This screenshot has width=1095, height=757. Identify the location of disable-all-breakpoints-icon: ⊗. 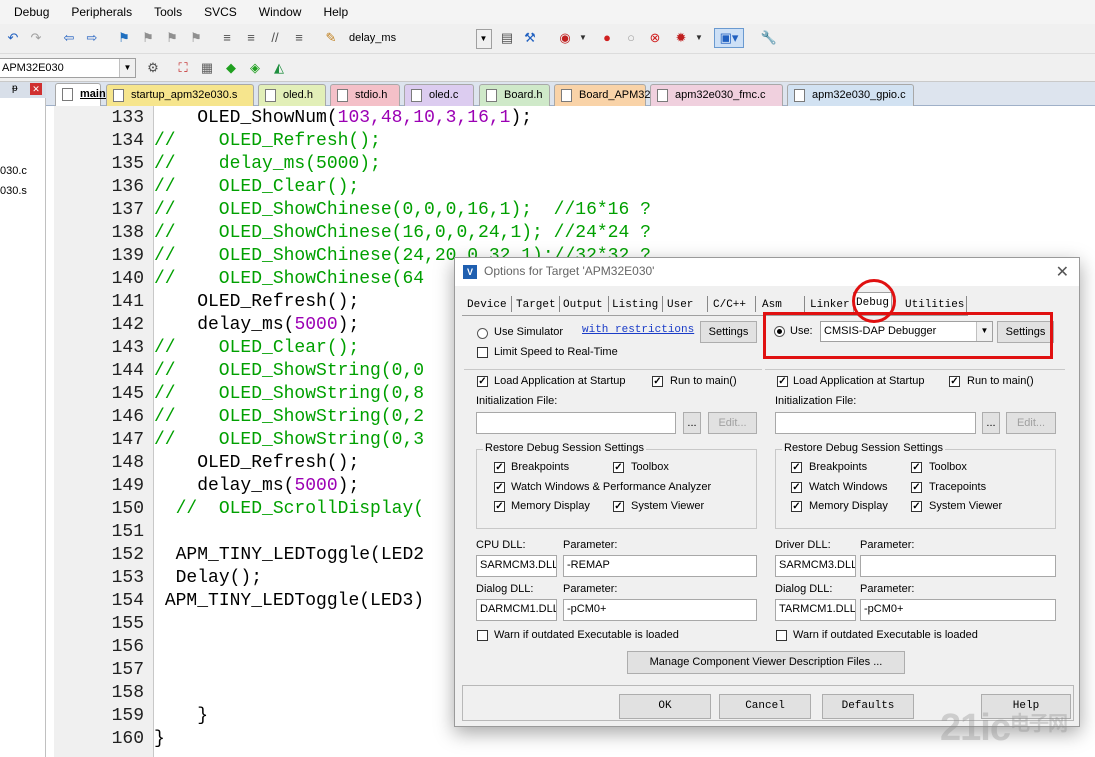
(655, 38).